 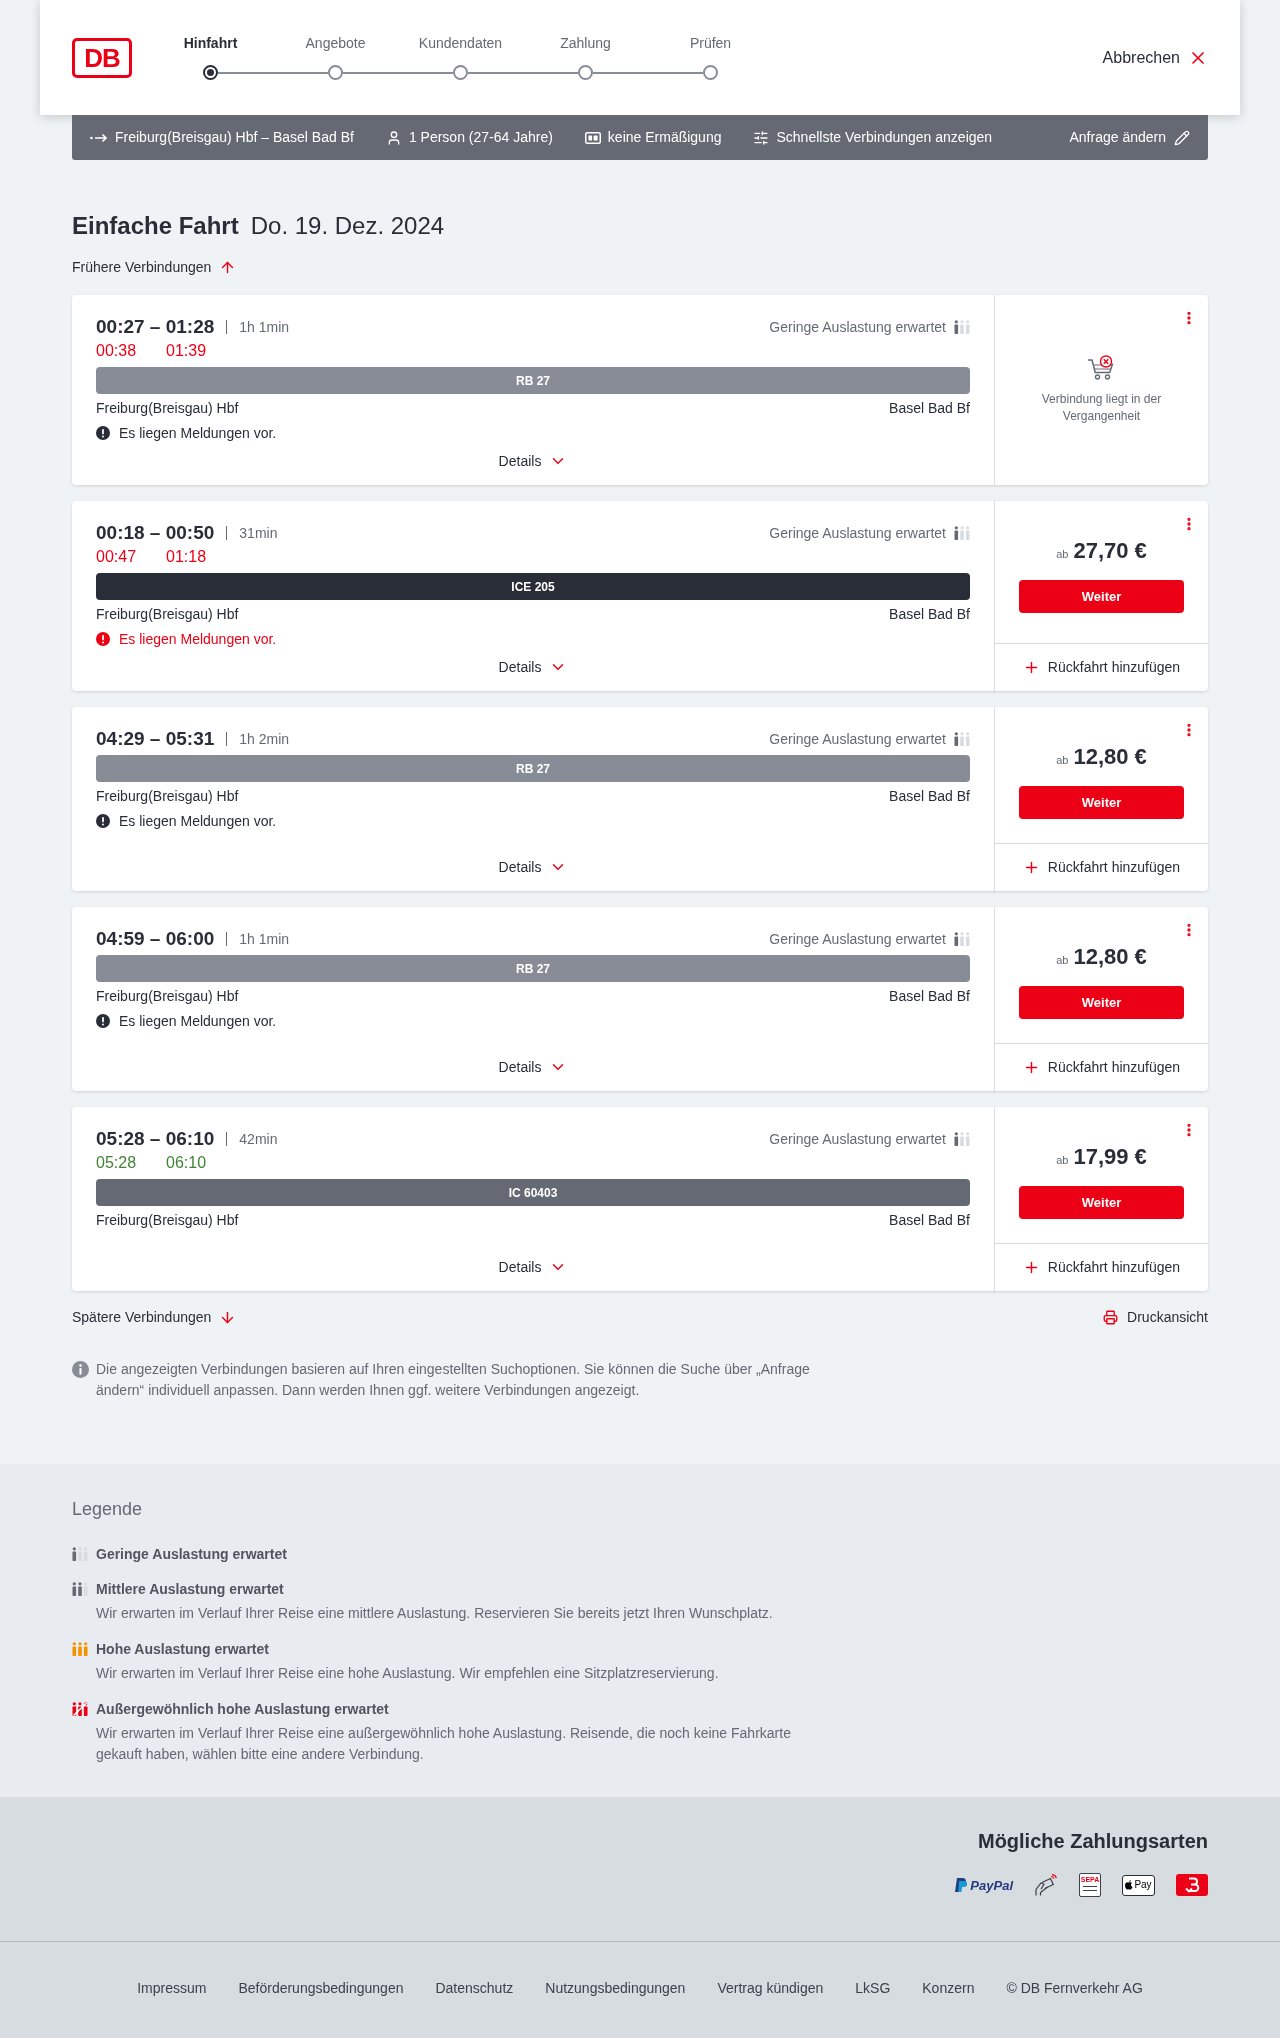 What do you see at coordinates (592, 137) in the screenshot?
I see `card-icon` at bounding box center [592, 137].